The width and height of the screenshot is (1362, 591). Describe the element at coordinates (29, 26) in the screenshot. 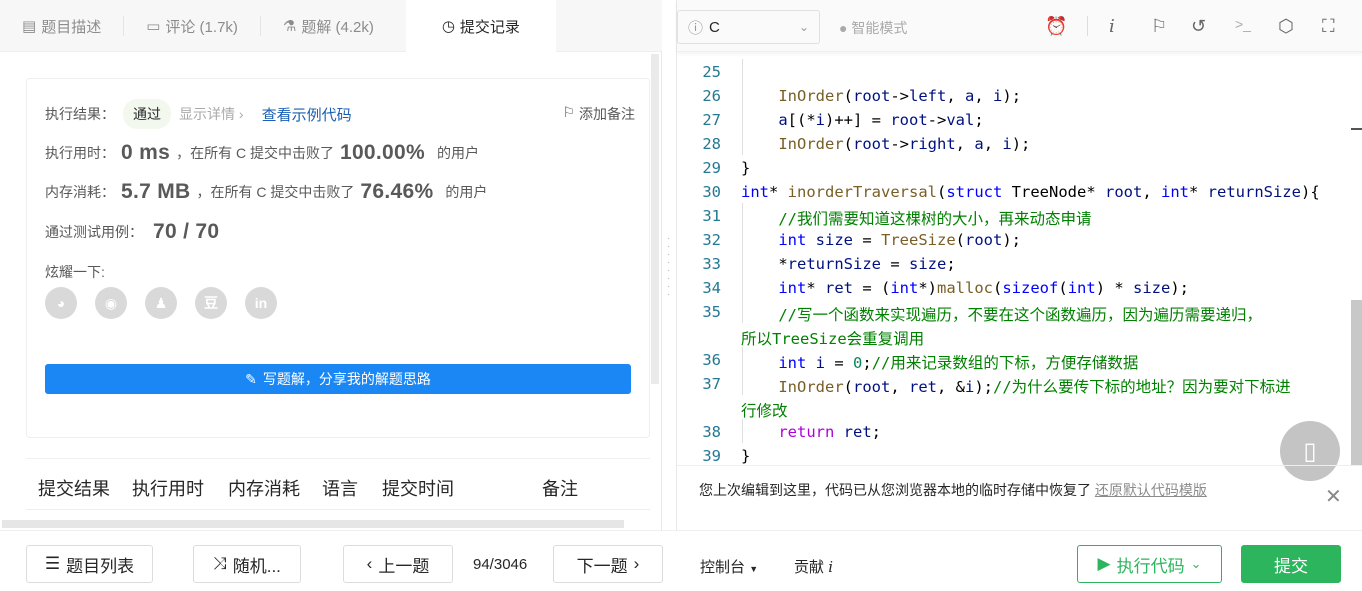

I see `description-icon: ▤` at that location.